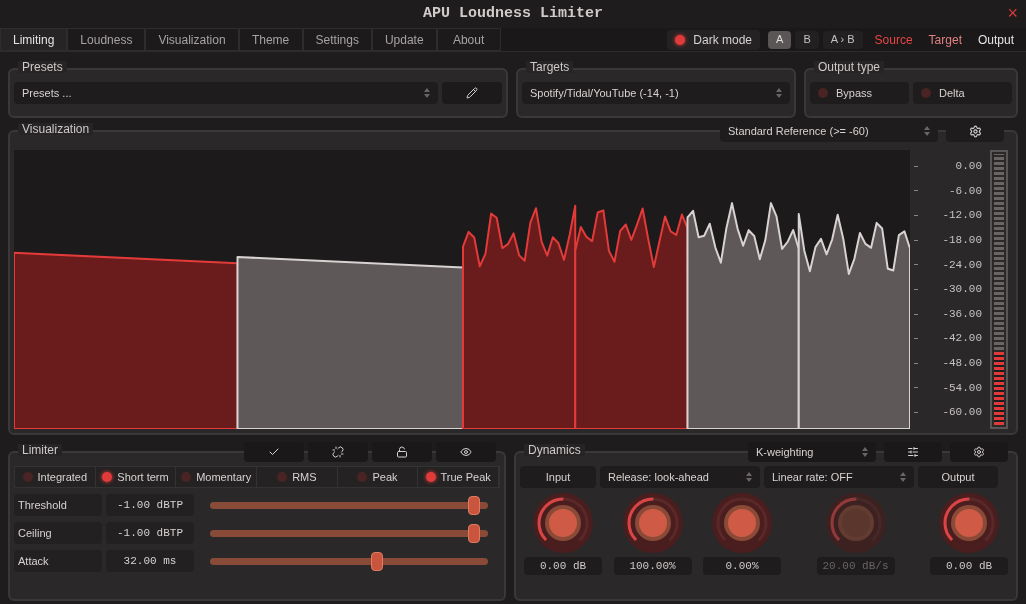 The height and width of the screenshot is (604, 1026). What do you see at coordinates (958, 477) in the screenshot?
I see `dynamics-label: Output` at bounding box center [958, 477].